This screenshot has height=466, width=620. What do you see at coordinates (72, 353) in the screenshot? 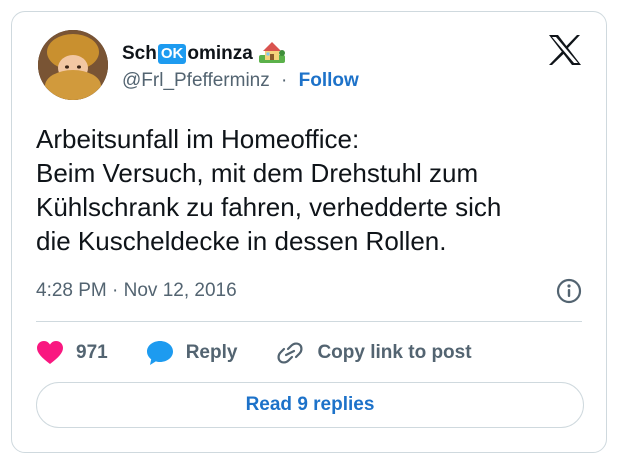
I see `like-button: 971` at bounding box center [72, 353].